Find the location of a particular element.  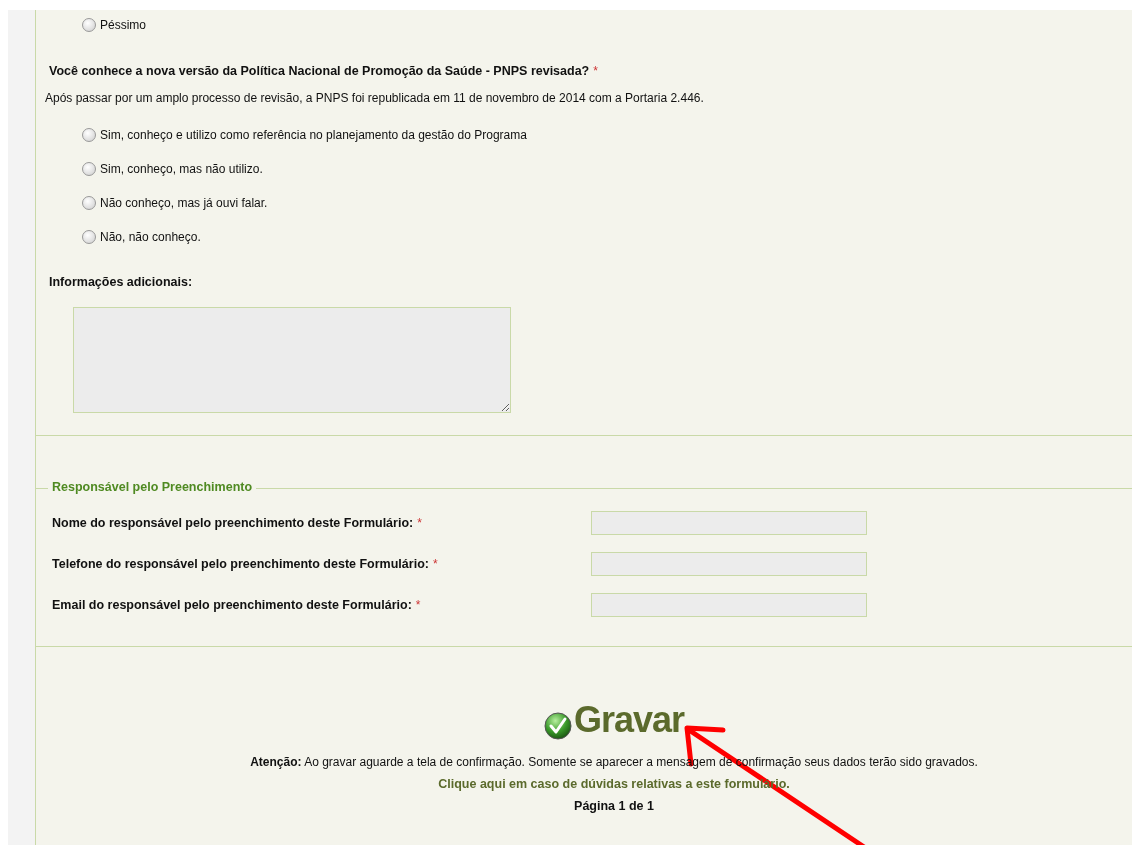

page-indicator: Página 1 de 1 is located at coordinates (614, 806).